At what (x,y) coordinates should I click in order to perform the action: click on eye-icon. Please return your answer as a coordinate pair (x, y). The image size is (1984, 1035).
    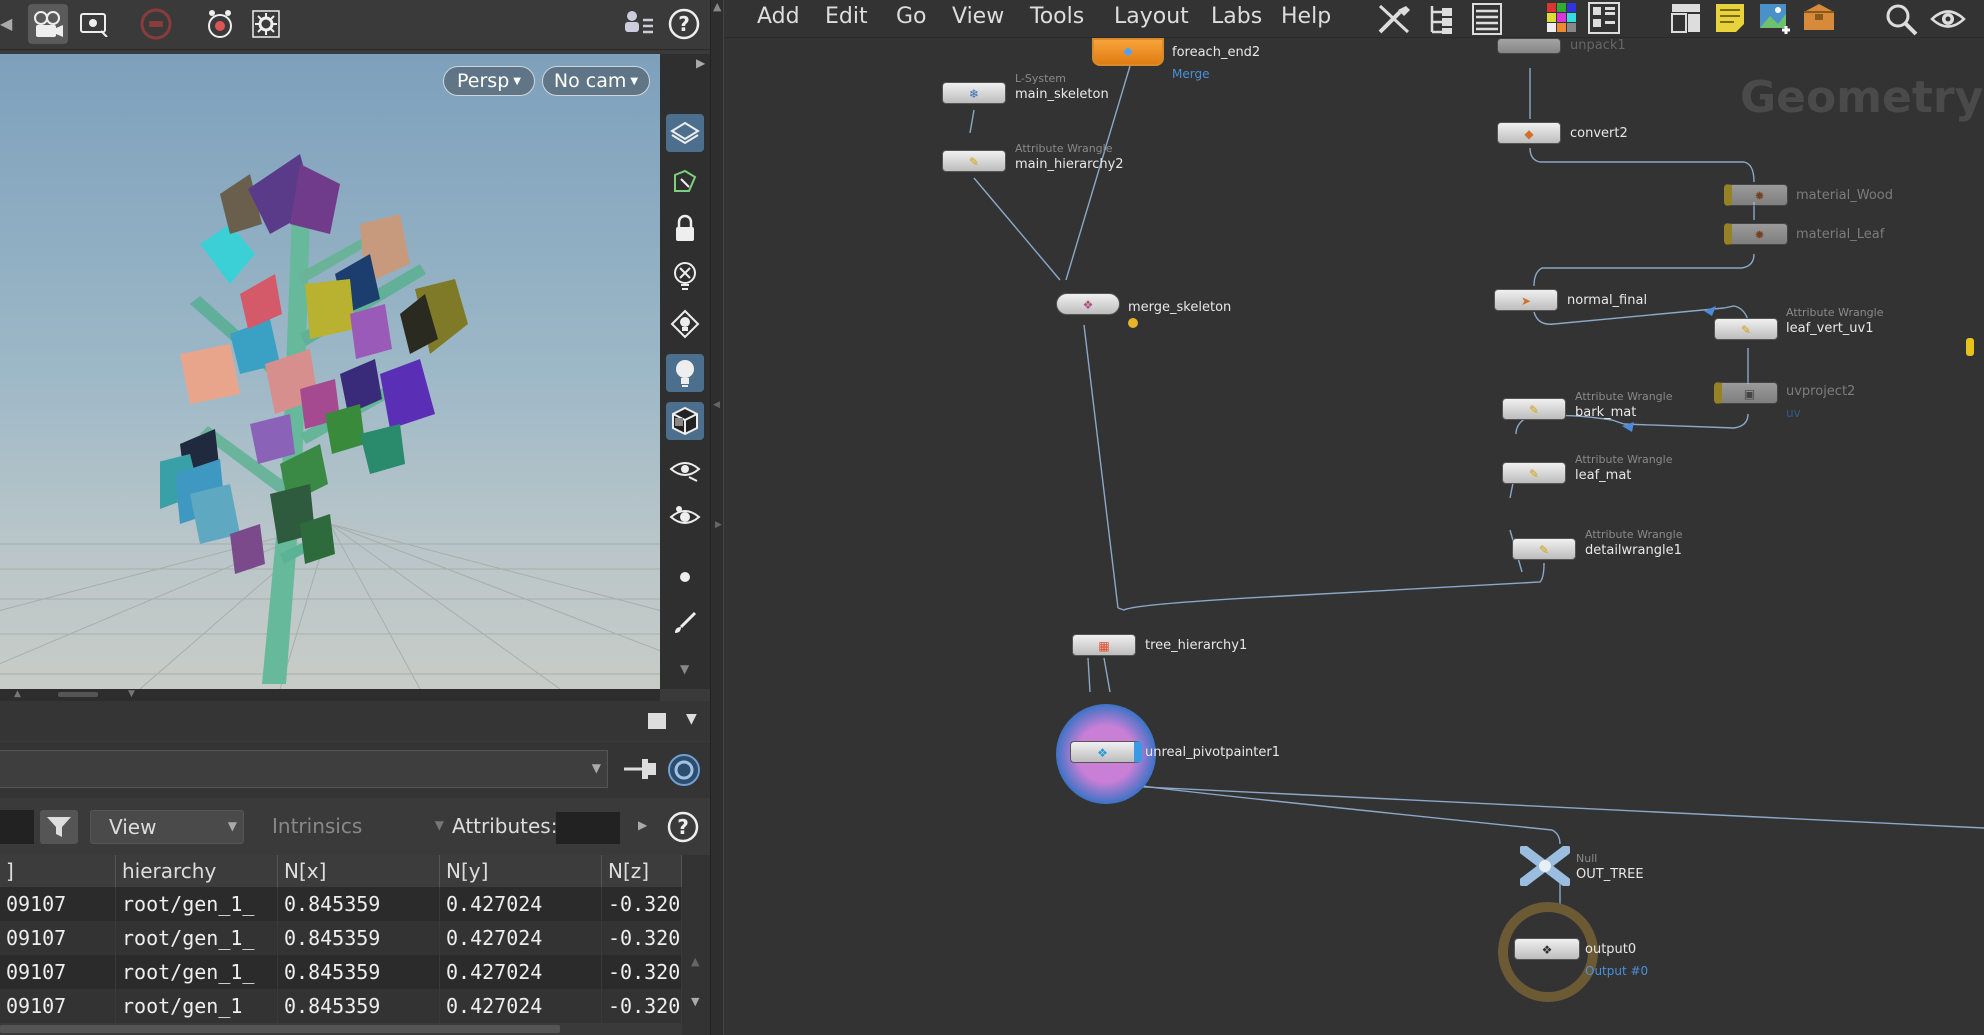
    Looking at the image, I should click on (1948, 21).